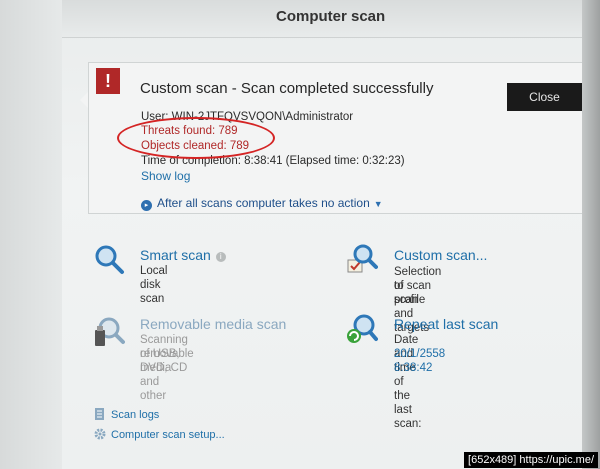 This screenshot has height=469, width=600. I want to click on arrow-circle-icon: ▸, so click(146, 205).